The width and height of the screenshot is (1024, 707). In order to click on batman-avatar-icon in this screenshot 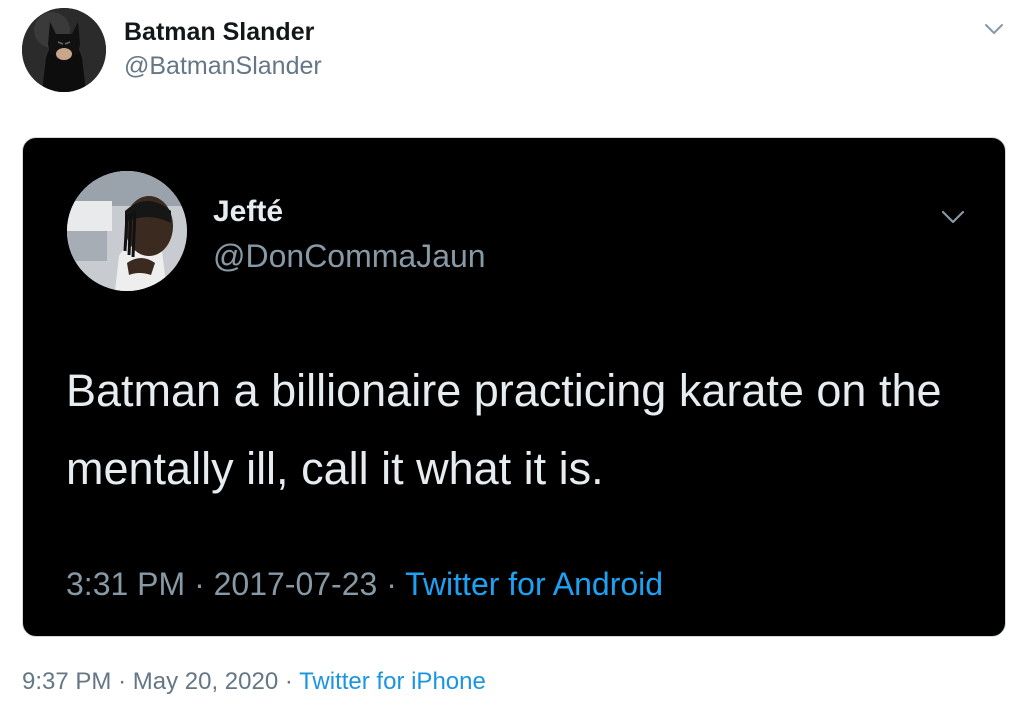, I will do `click(64, 50)`.